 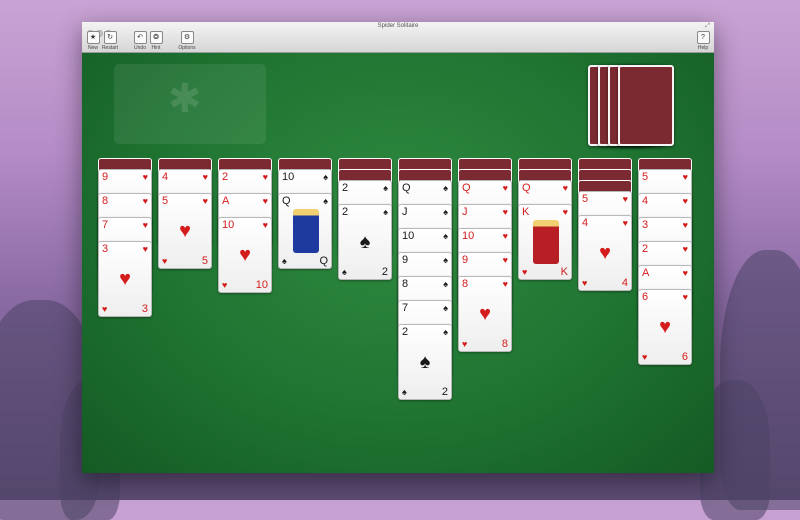 What do you see at coordinates (323, 261) in the screenshot?
I see `card-rank-bottom: Q` at bounding box center [323, 261].